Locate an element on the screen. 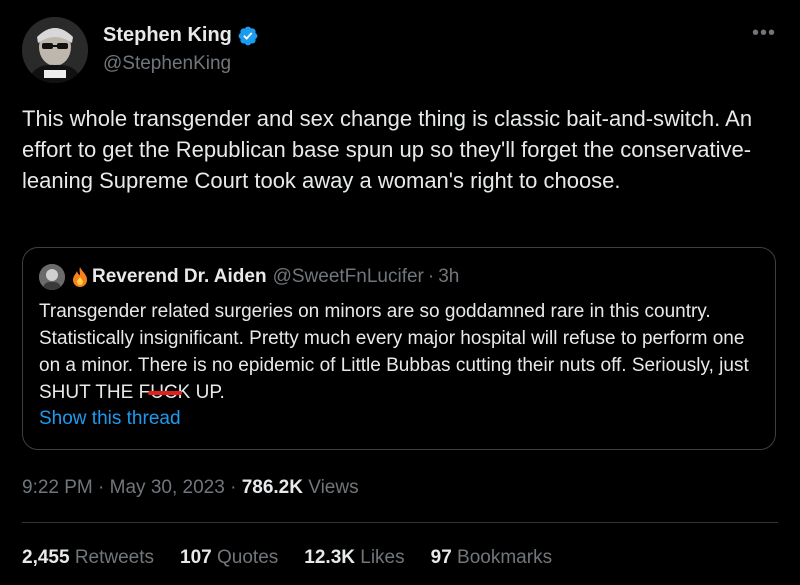  quotes-count: 107 is located at coordinates (196, 557).